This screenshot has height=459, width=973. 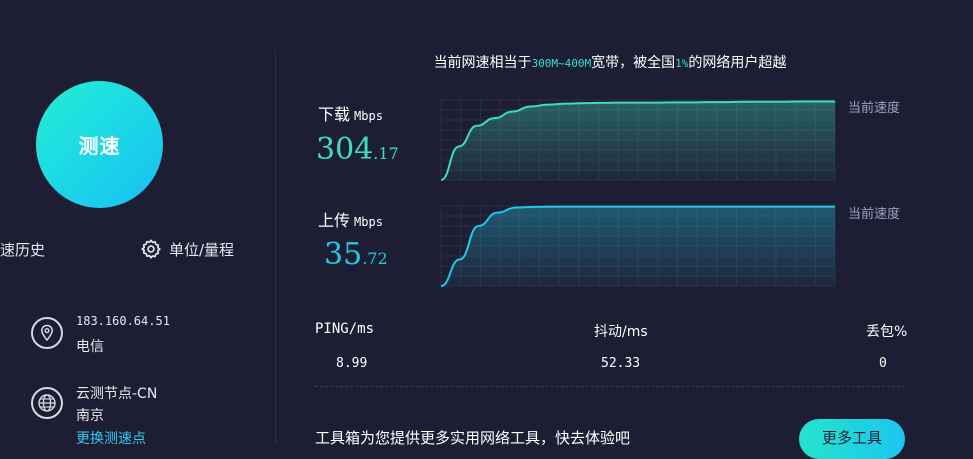 What do you see at coordinates (99, 144) in the screenshot?
I see `start-speed-test-button: 测速` at bounding box center [99, 144].